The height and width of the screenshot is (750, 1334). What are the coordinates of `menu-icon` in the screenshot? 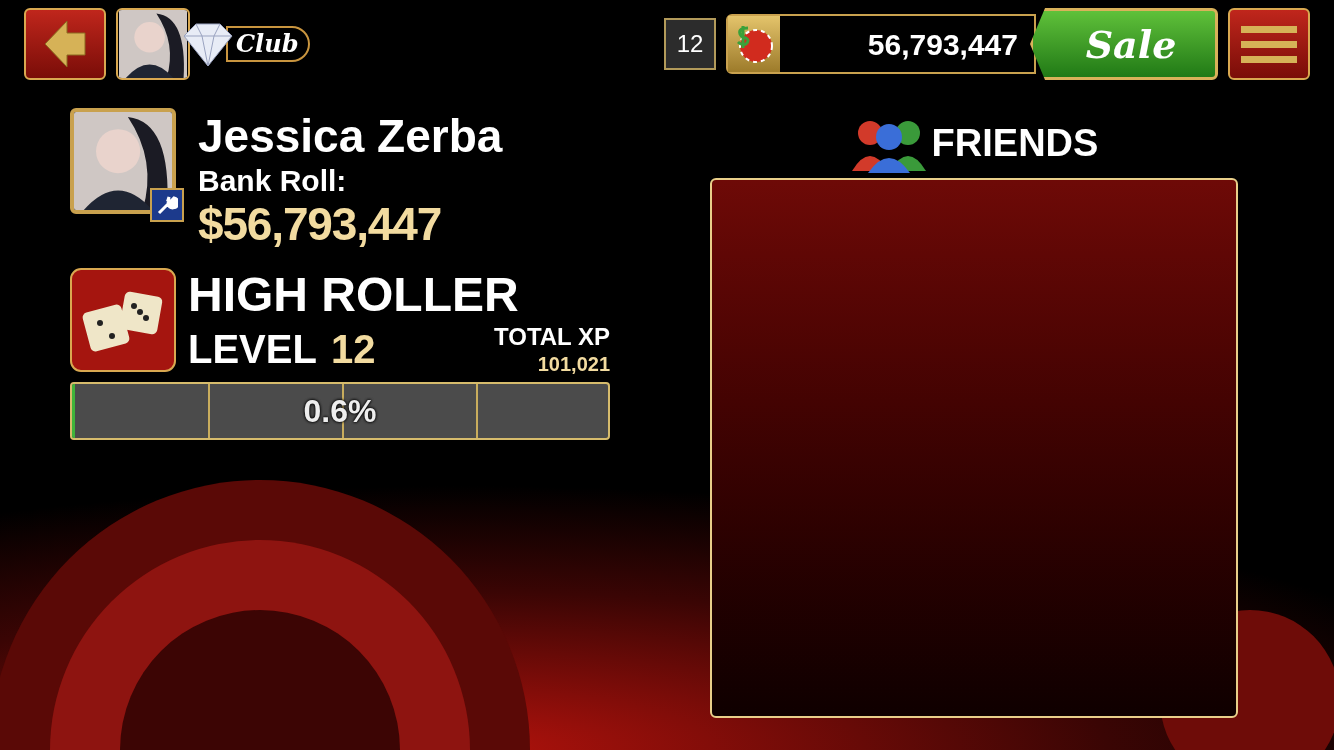 It's located at (1269, 44).